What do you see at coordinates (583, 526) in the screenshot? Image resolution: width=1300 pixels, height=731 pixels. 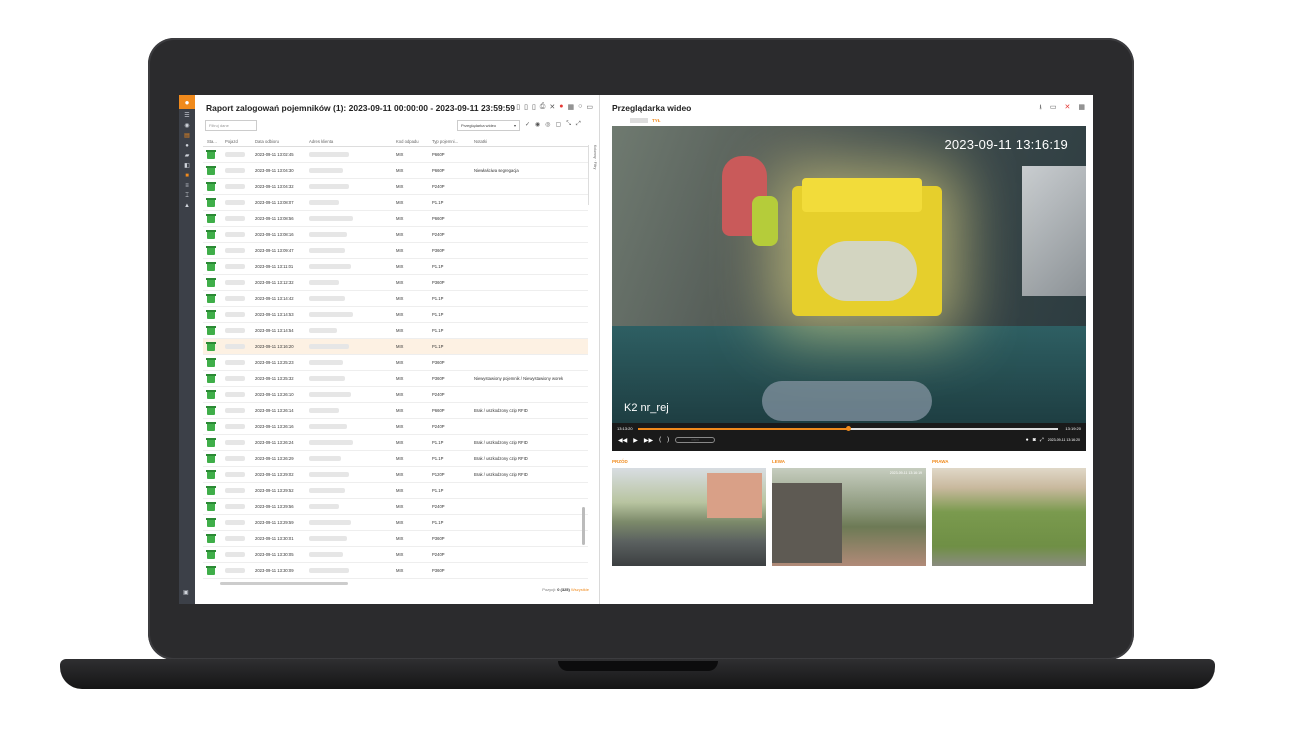 I see `vertical-scrollbar` at bounding box center [583, 526].